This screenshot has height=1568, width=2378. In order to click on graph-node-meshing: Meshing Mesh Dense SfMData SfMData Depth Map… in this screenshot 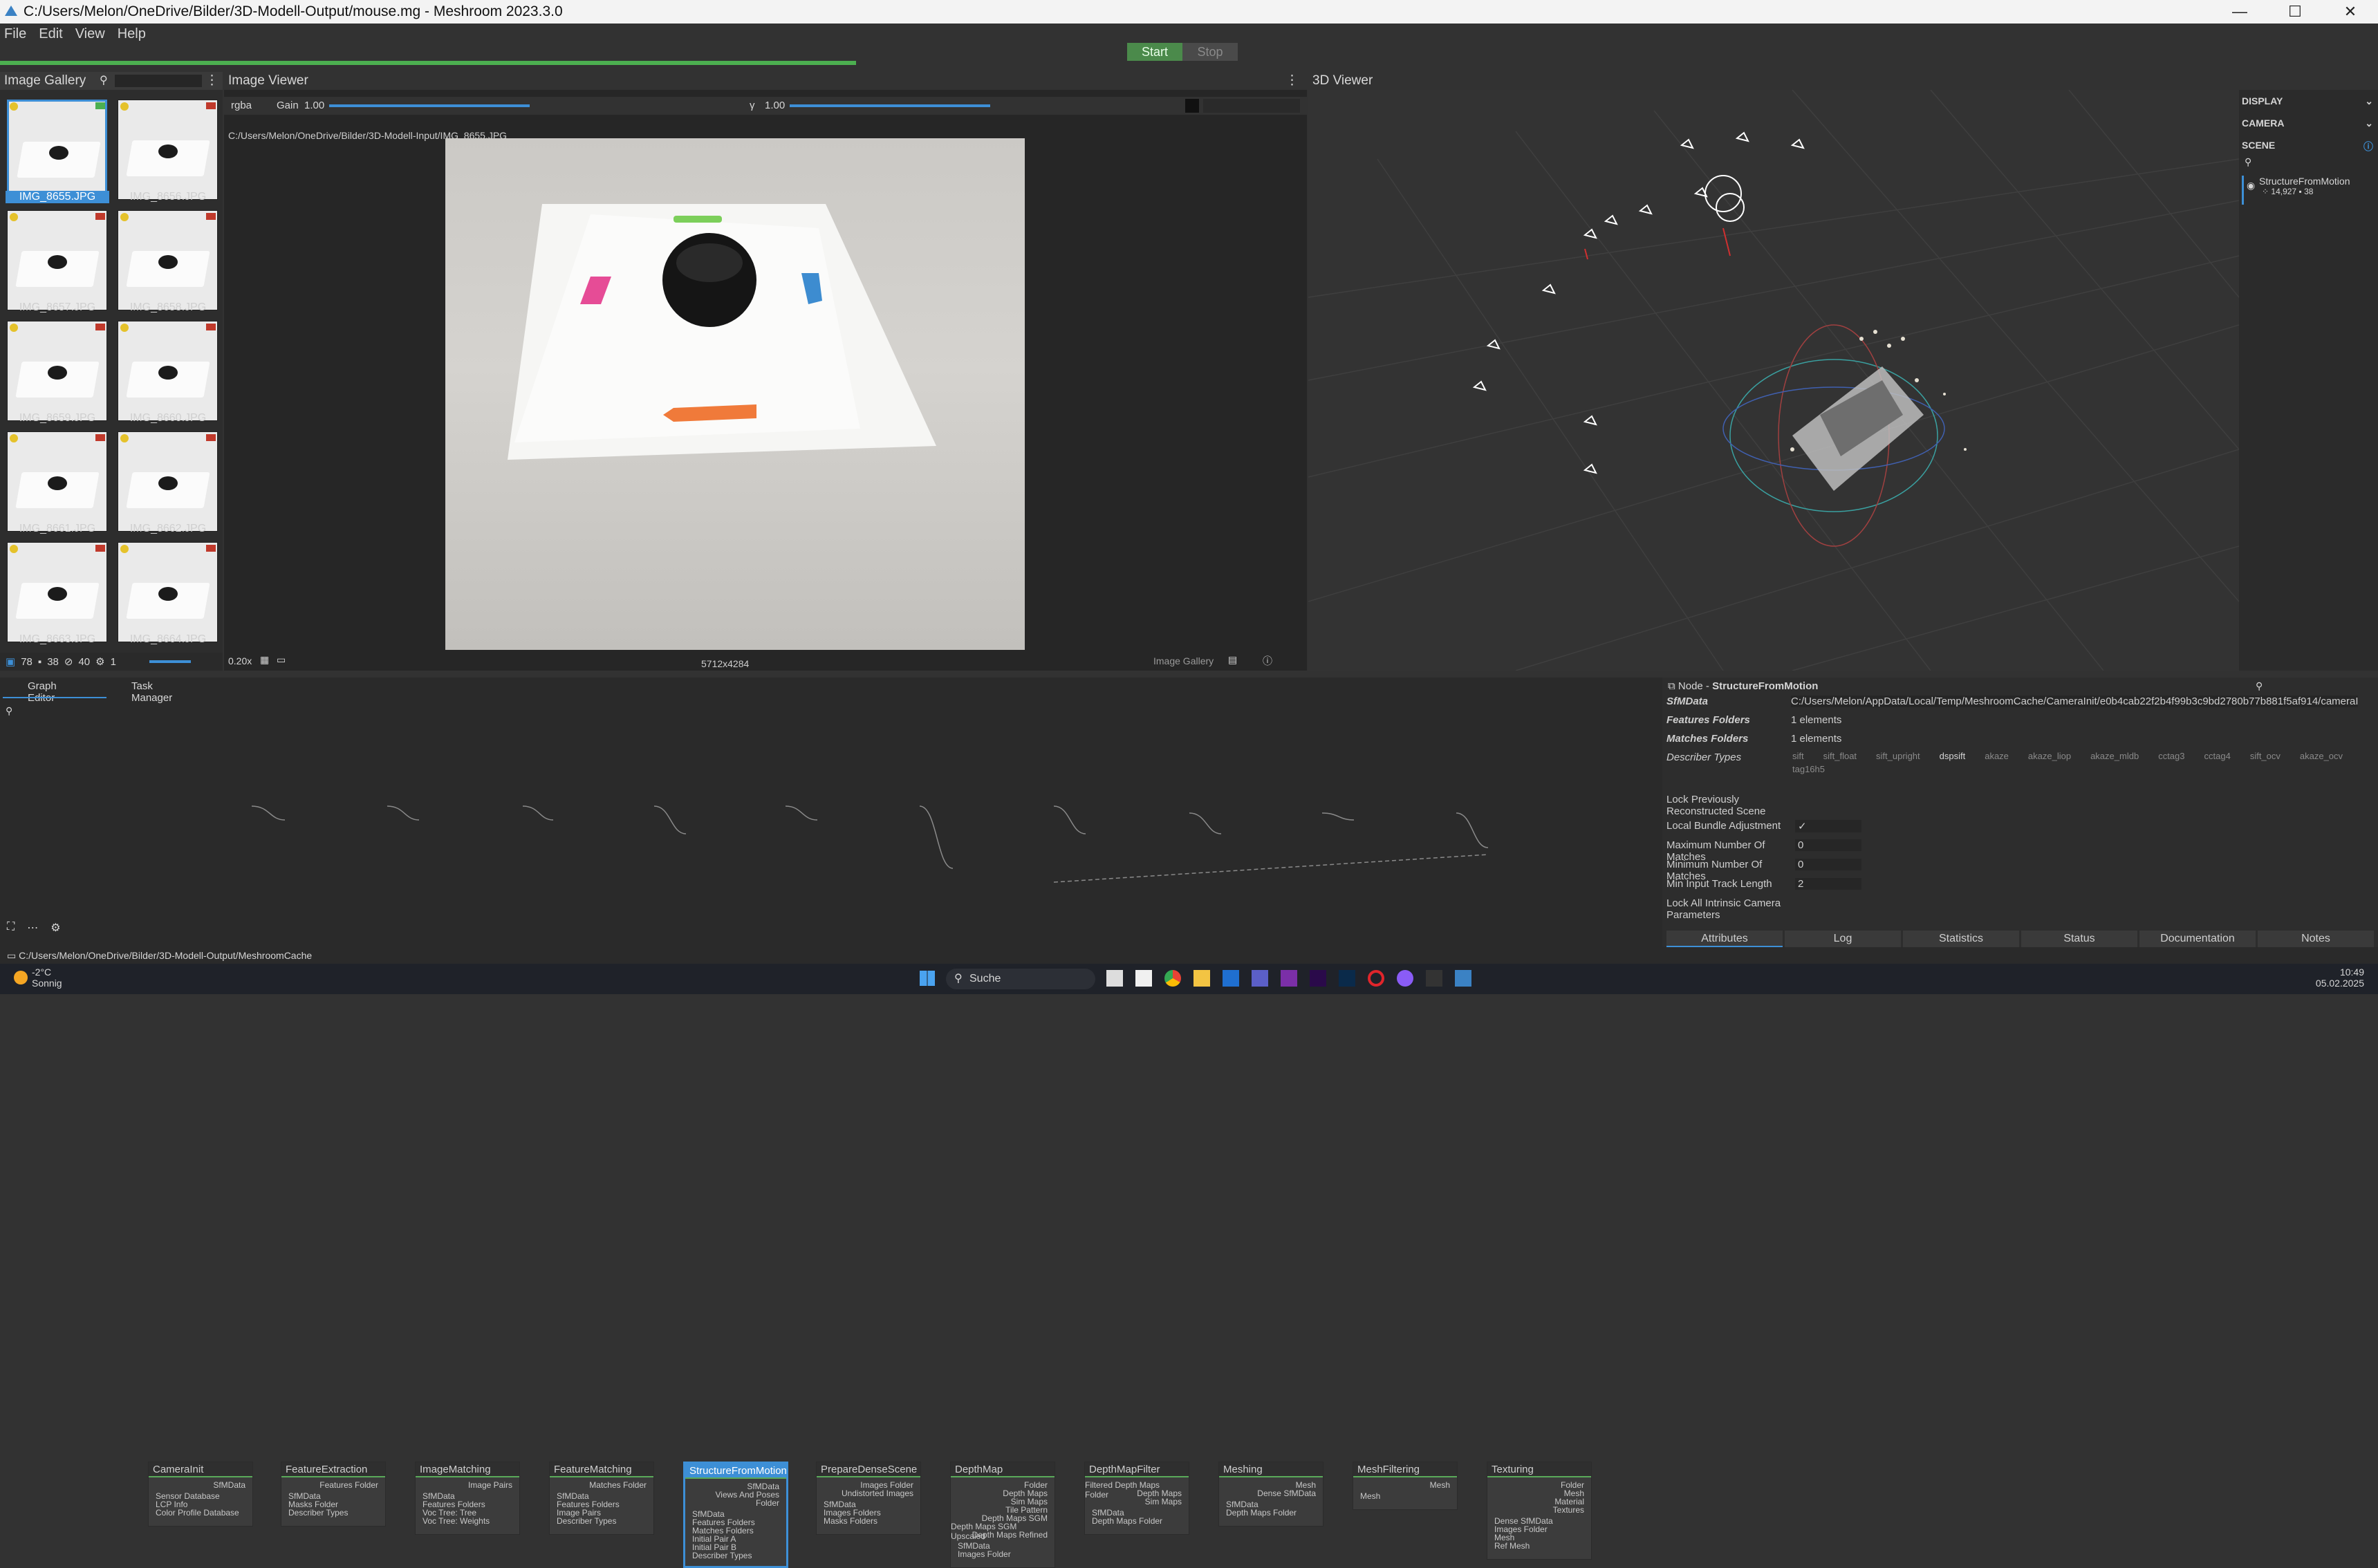, I will do `click(1270, 1494)`.